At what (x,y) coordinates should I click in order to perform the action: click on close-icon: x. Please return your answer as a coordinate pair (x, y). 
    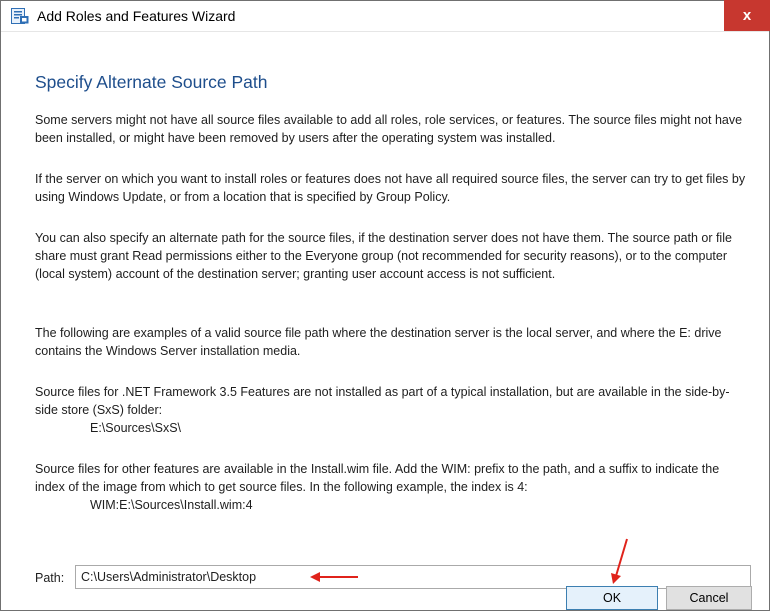
    Looking at the image, I should click on (747, 15).